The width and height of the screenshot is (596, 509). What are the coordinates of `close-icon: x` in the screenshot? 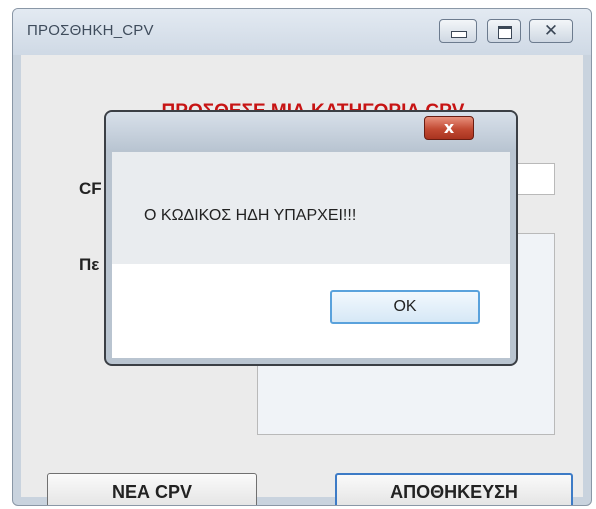 It's located at (449, 127).